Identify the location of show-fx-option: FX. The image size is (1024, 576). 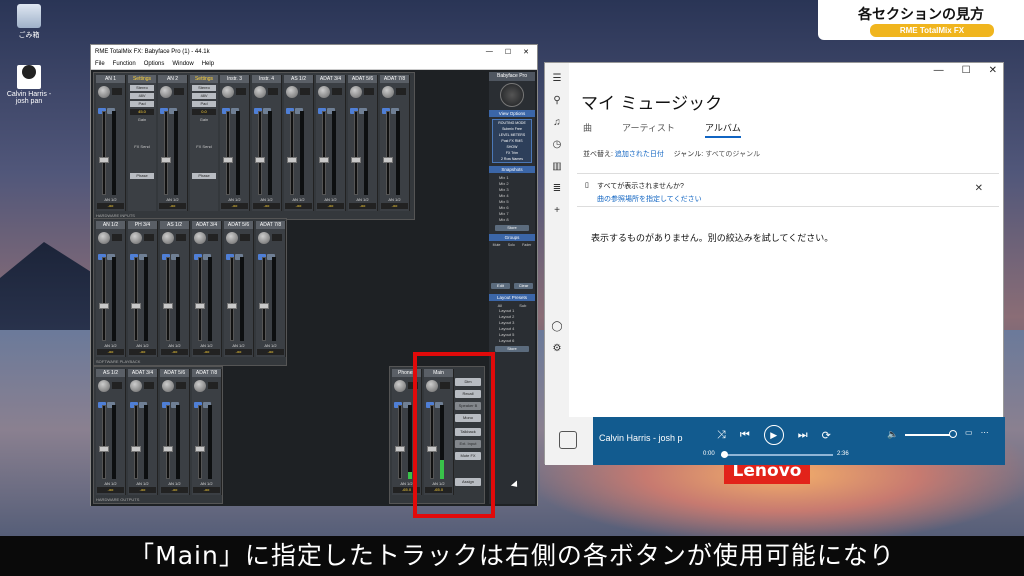
(508, 153).